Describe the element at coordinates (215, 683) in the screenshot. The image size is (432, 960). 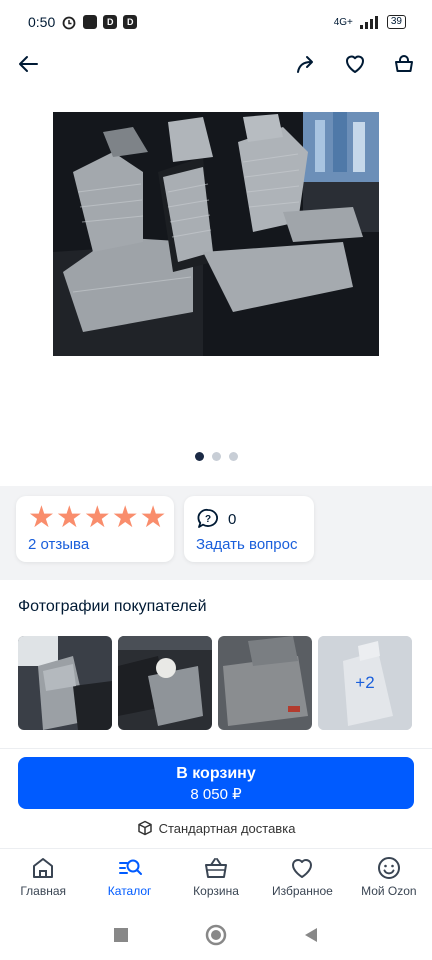
I see `customer-photos-list: +2` at that location.